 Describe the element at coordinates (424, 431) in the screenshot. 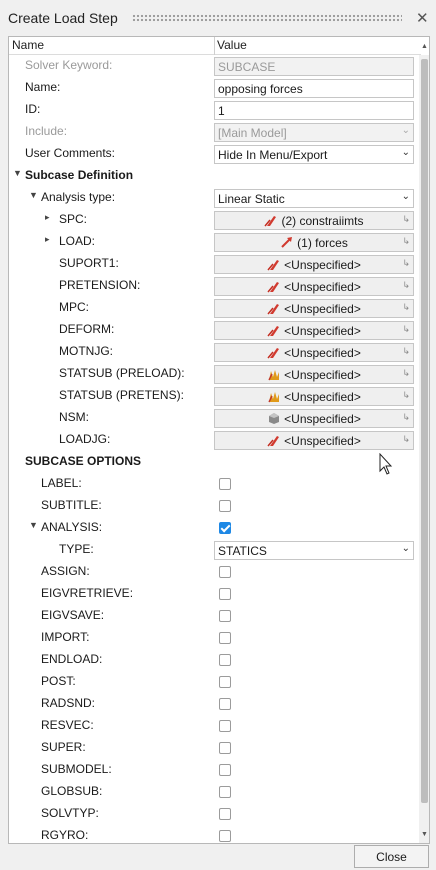

I see `scrollbar-thumb` at that location.